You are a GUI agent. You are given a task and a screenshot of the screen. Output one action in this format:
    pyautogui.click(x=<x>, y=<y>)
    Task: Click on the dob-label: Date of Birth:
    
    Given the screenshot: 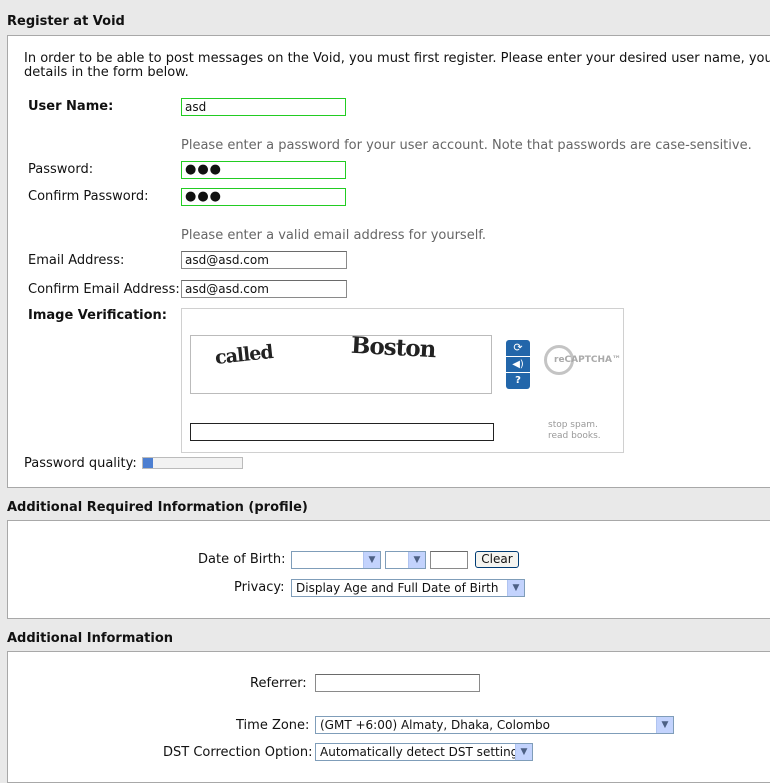 What is the action you would take?
    pyautogui.click(x=242, y=559)
    